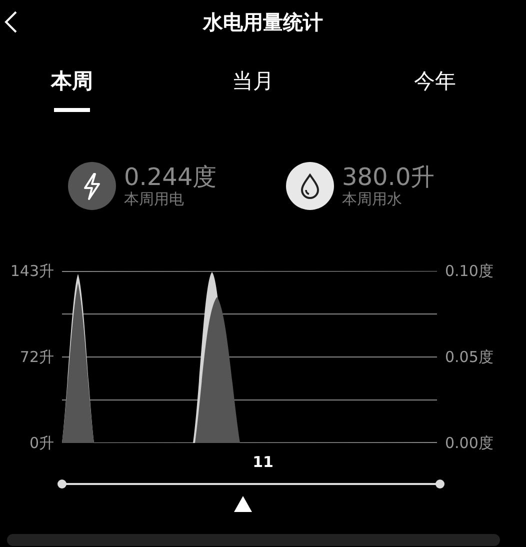 Image resolution: width=526 pixels, height=547 pixels. What do you see at coordinates (310, 186) in the screenshot?
I see `water-drop-icon` at bounding box center [310, 186].